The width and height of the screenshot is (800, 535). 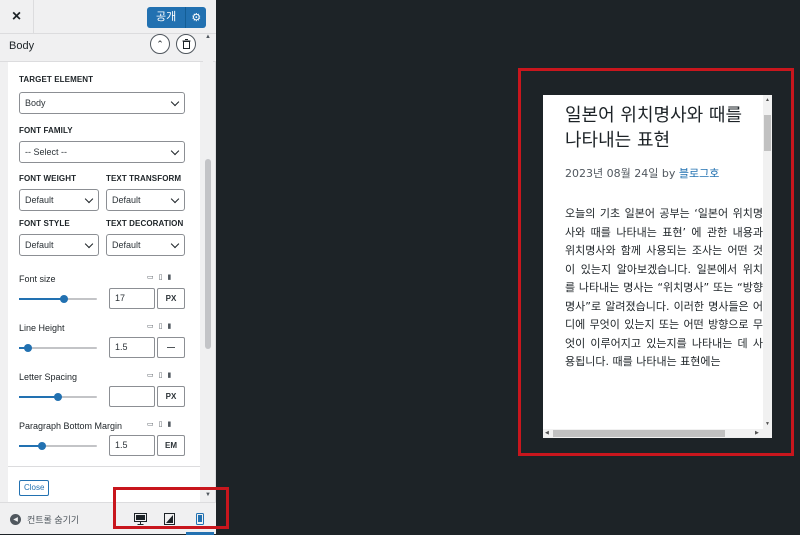 I want to click on paragraph-margin-input: 1.5, so click(x=132, y=445).